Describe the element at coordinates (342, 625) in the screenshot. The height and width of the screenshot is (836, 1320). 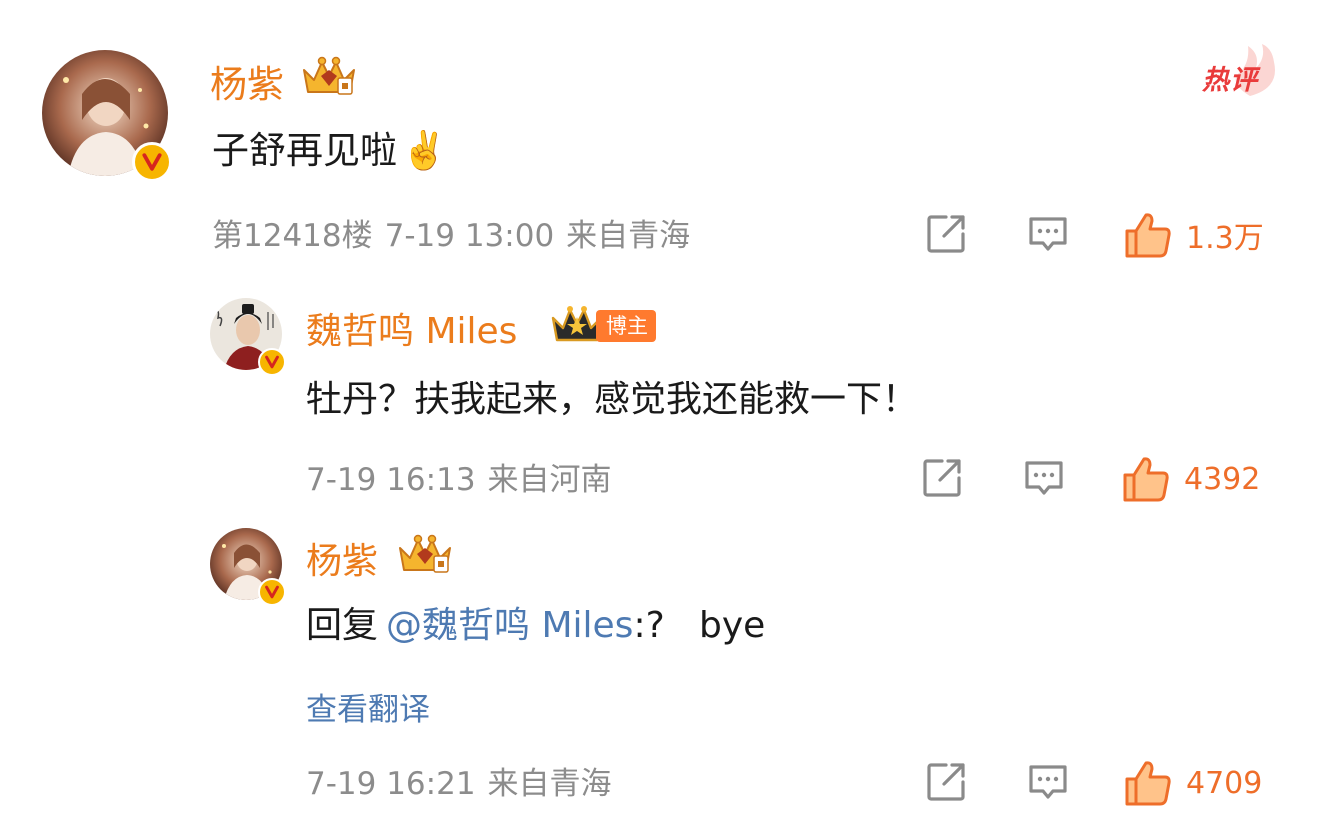
I see `reply-prefix: 回复` at that location.